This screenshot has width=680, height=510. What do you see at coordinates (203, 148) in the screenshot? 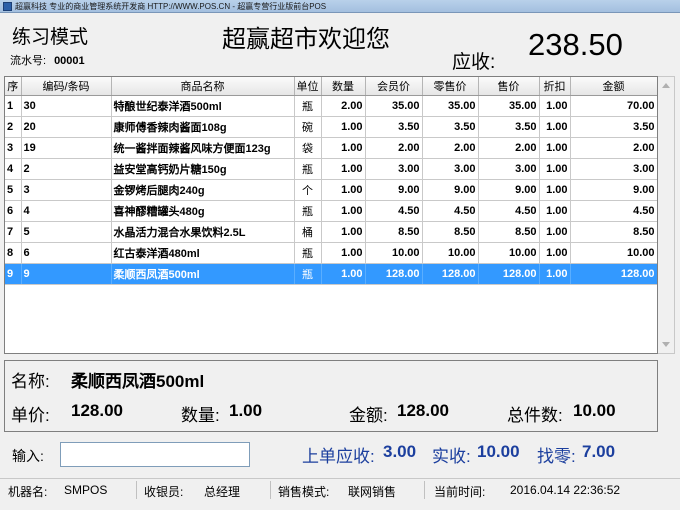
I see `cell-name: 统一酱拌面辣酱风味方便面123g` at bounding box center [203, 148].